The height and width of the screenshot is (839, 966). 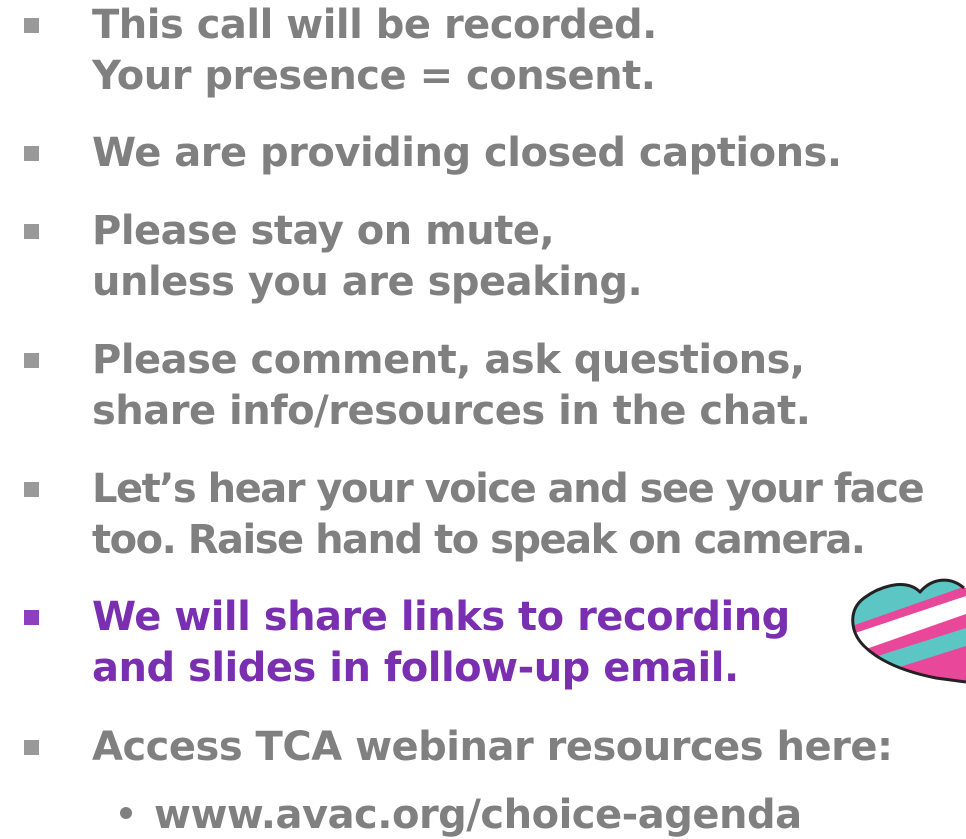 What do you see at coordinates (323, 231) in the screenshot?
I see `bullet-line: Please stay on mute,` at bounding box center [323, 231].